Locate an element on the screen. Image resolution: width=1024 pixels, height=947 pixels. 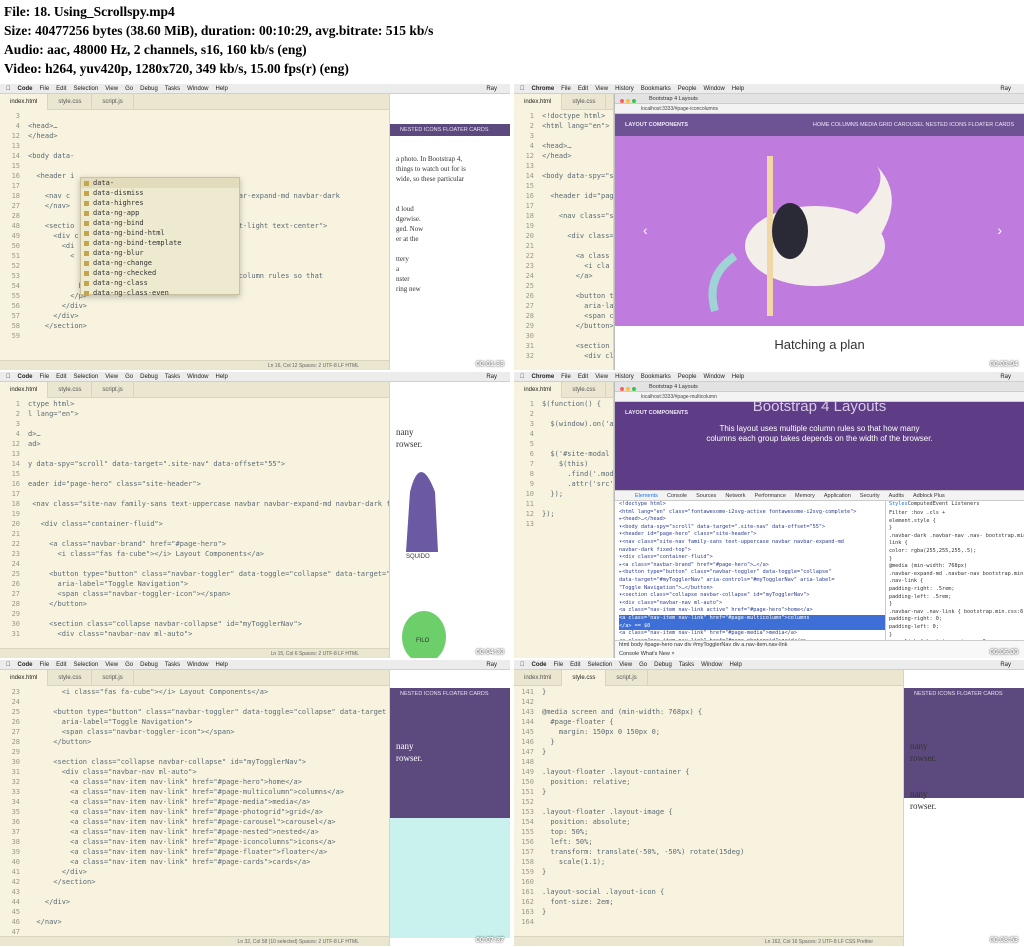
window-controls is located at coordinates (629, 102).